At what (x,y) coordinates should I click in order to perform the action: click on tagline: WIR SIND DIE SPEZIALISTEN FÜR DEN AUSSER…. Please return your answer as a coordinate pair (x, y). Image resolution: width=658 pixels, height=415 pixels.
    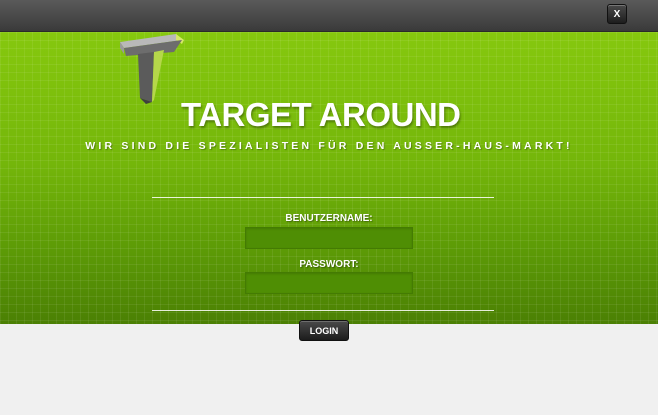
    Looking at the image, I should click on (329, 146).